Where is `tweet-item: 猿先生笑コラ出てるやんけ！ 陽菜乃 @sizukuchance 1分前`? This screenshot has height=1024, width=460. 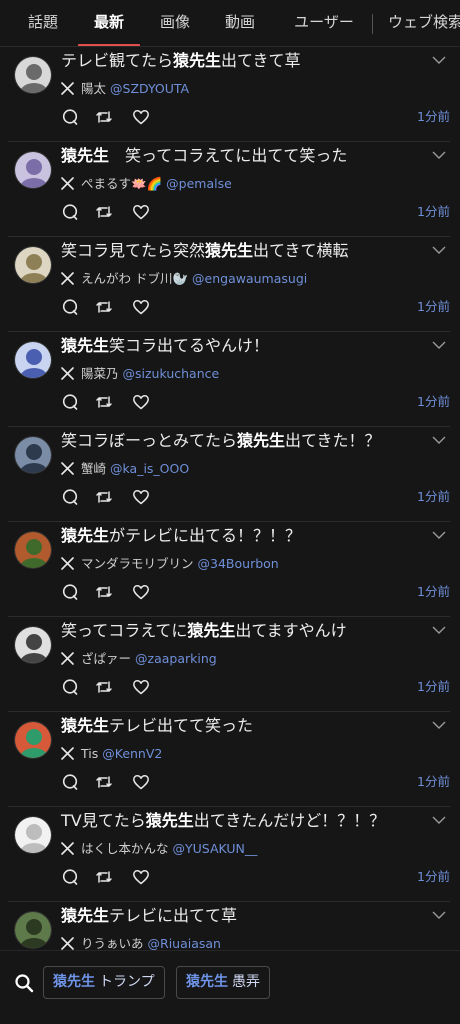
tweet-item: 猿先生笑コラ出てるやんけ！ 陽菜乃 @sizukuchance 1分前 is located at coordinates (229, 379).